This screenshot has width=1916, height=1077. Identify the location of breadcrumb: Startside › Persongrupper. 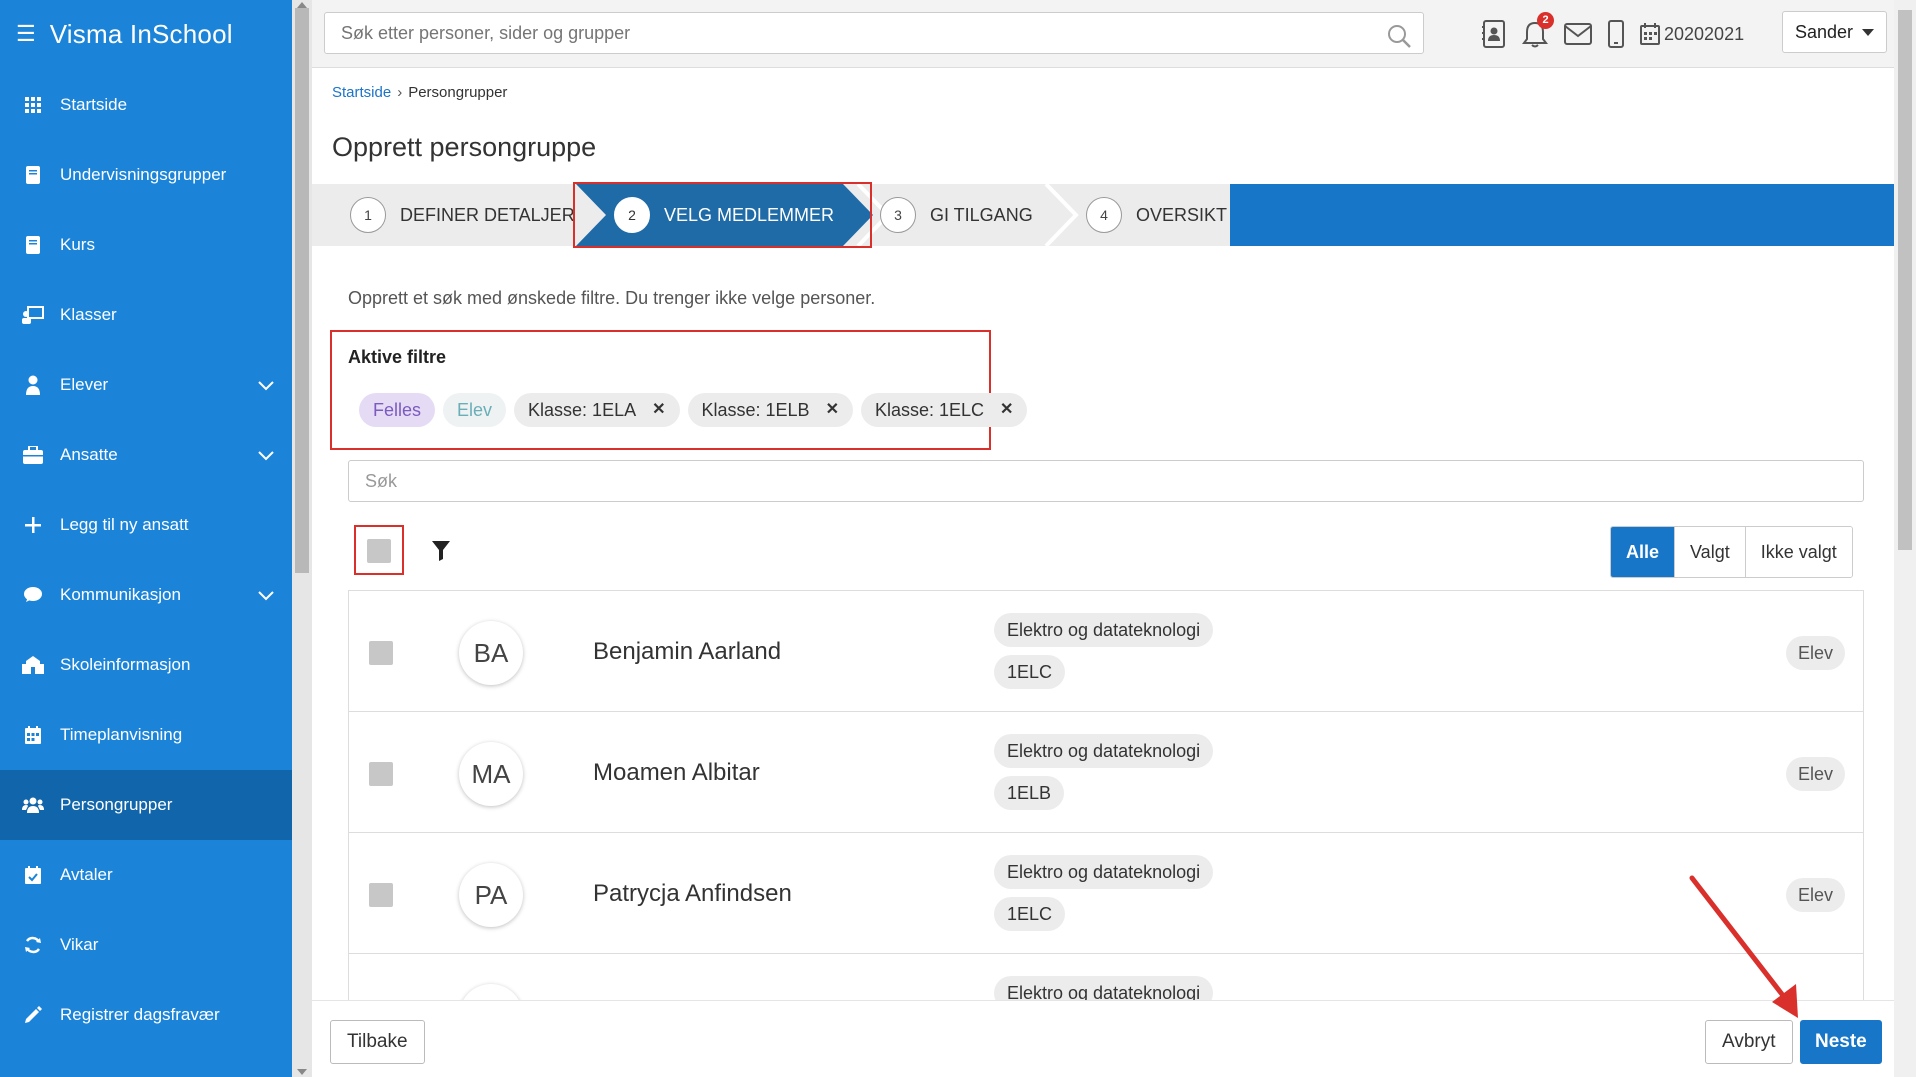
(419, 92).